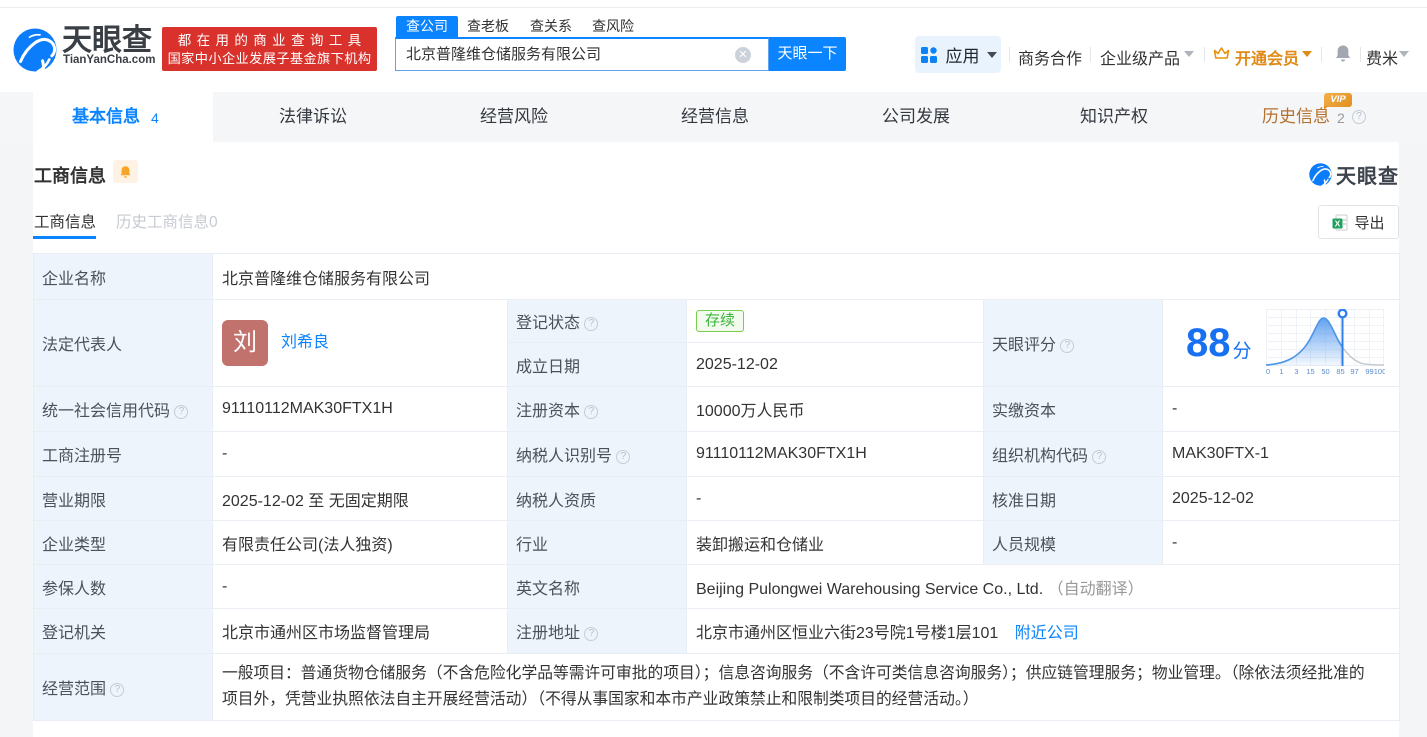 The image size is (1427, 737). I want to click on svg-text: 99, so click(1369, 371).